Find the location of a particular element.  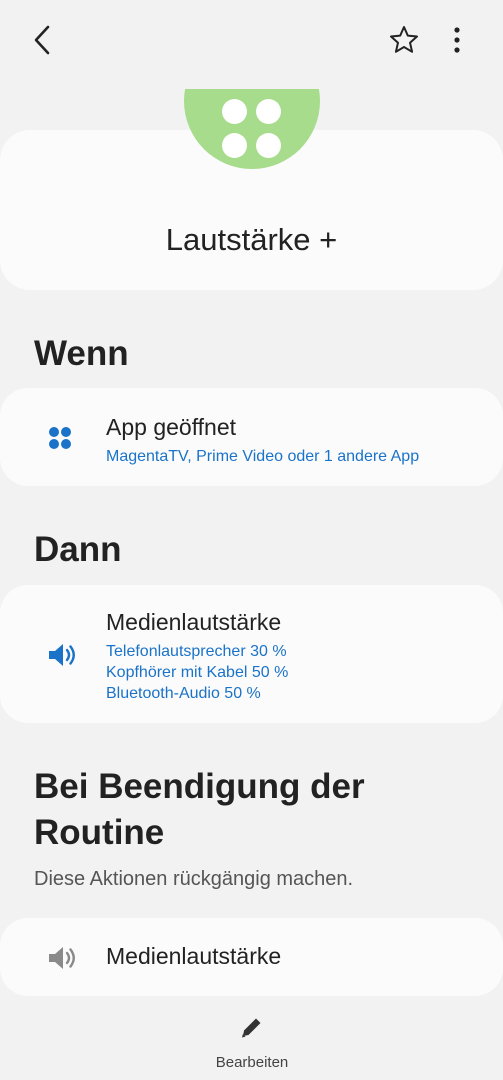

then-action-detail: Kopfhörer mit Kabel 50 % is located at coordinates (197, 672).